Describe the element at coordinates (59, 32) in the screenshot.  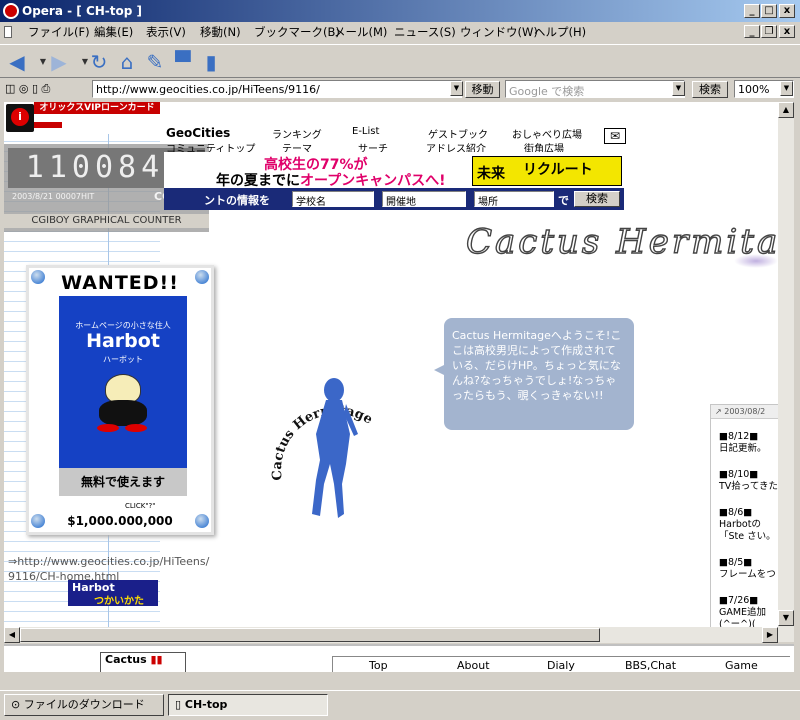
I see `menu-file: ファイル(F)` at that location.